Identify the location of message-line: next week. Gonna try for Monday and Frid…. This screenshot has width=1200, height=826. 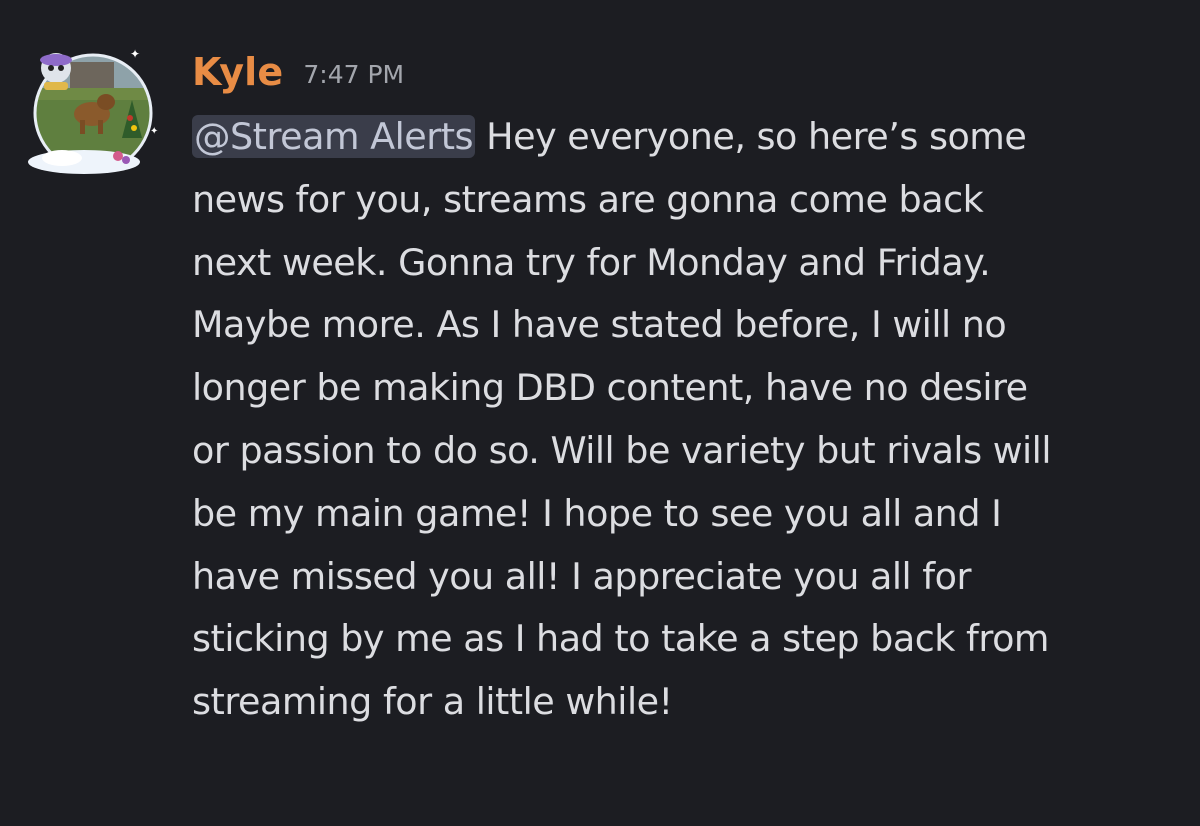
(591, 262).